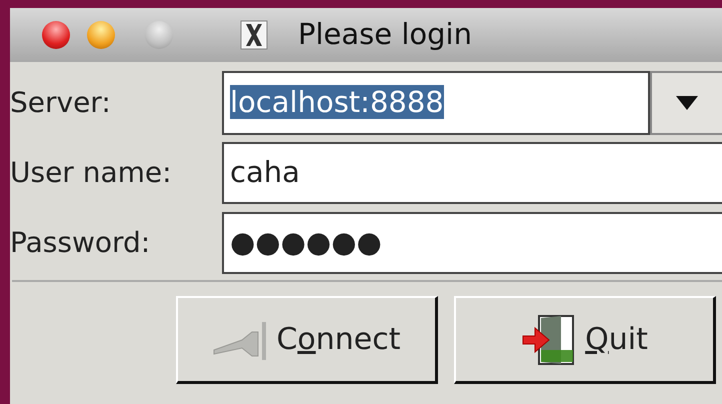  Describe the element at coordinates (91, 173) in the screenshot. I see `field-label: User name:` at that location.